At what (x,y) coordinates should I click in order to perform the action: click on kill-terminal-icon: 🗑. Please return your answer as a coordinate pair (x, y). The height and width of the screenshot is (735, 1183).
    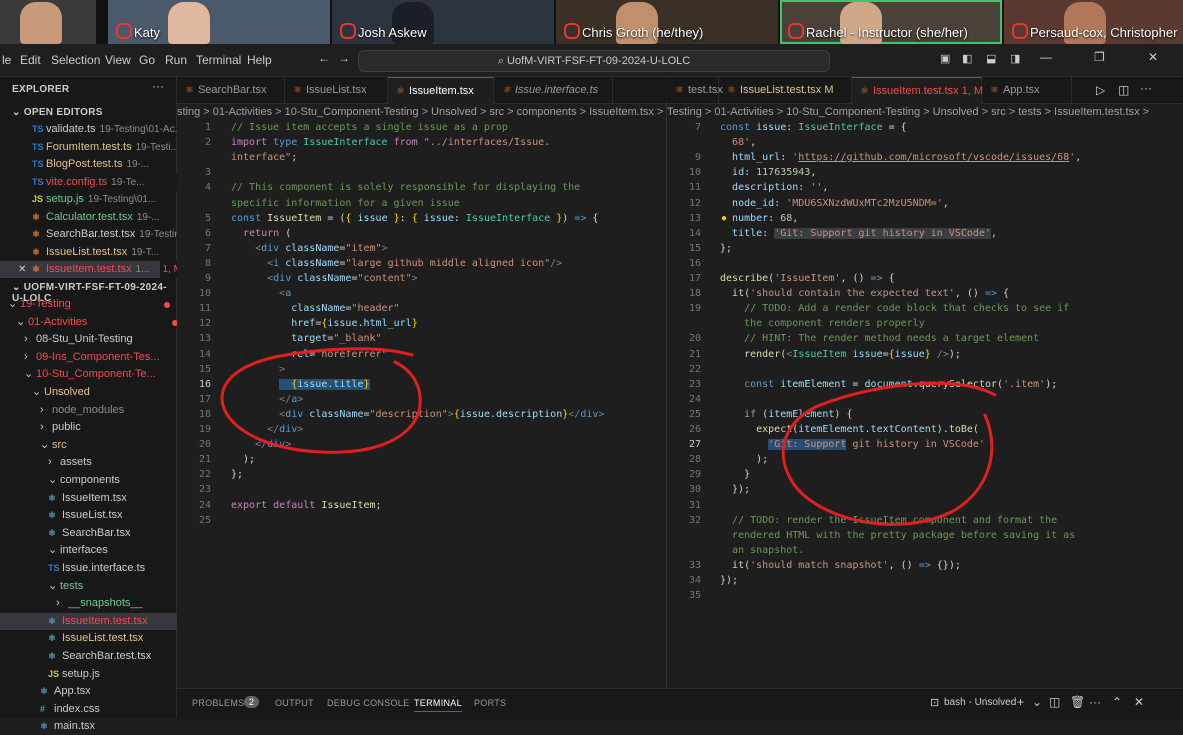
    Looking at the image, I should click on (1077, 702).